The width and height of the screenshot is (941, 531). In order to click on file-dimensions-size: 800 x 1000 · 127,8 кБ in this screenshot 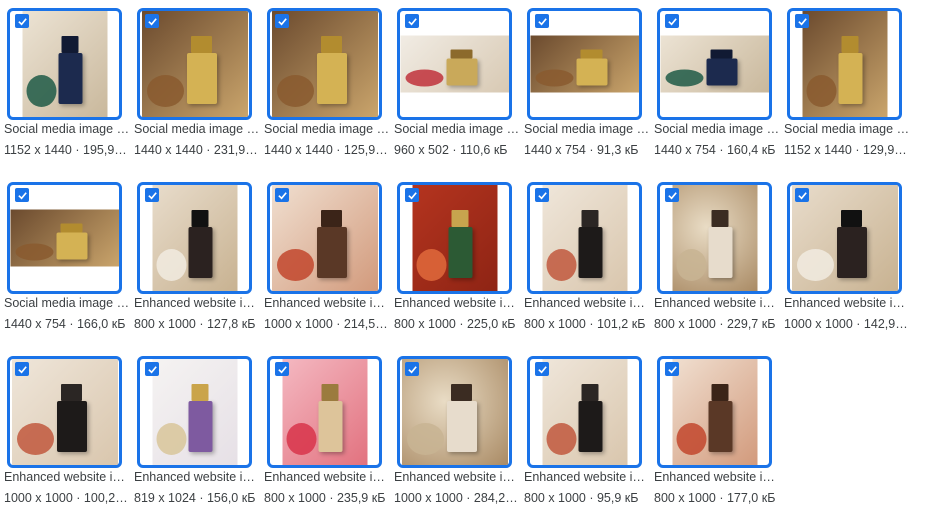, I will do `click(195, 324)`.